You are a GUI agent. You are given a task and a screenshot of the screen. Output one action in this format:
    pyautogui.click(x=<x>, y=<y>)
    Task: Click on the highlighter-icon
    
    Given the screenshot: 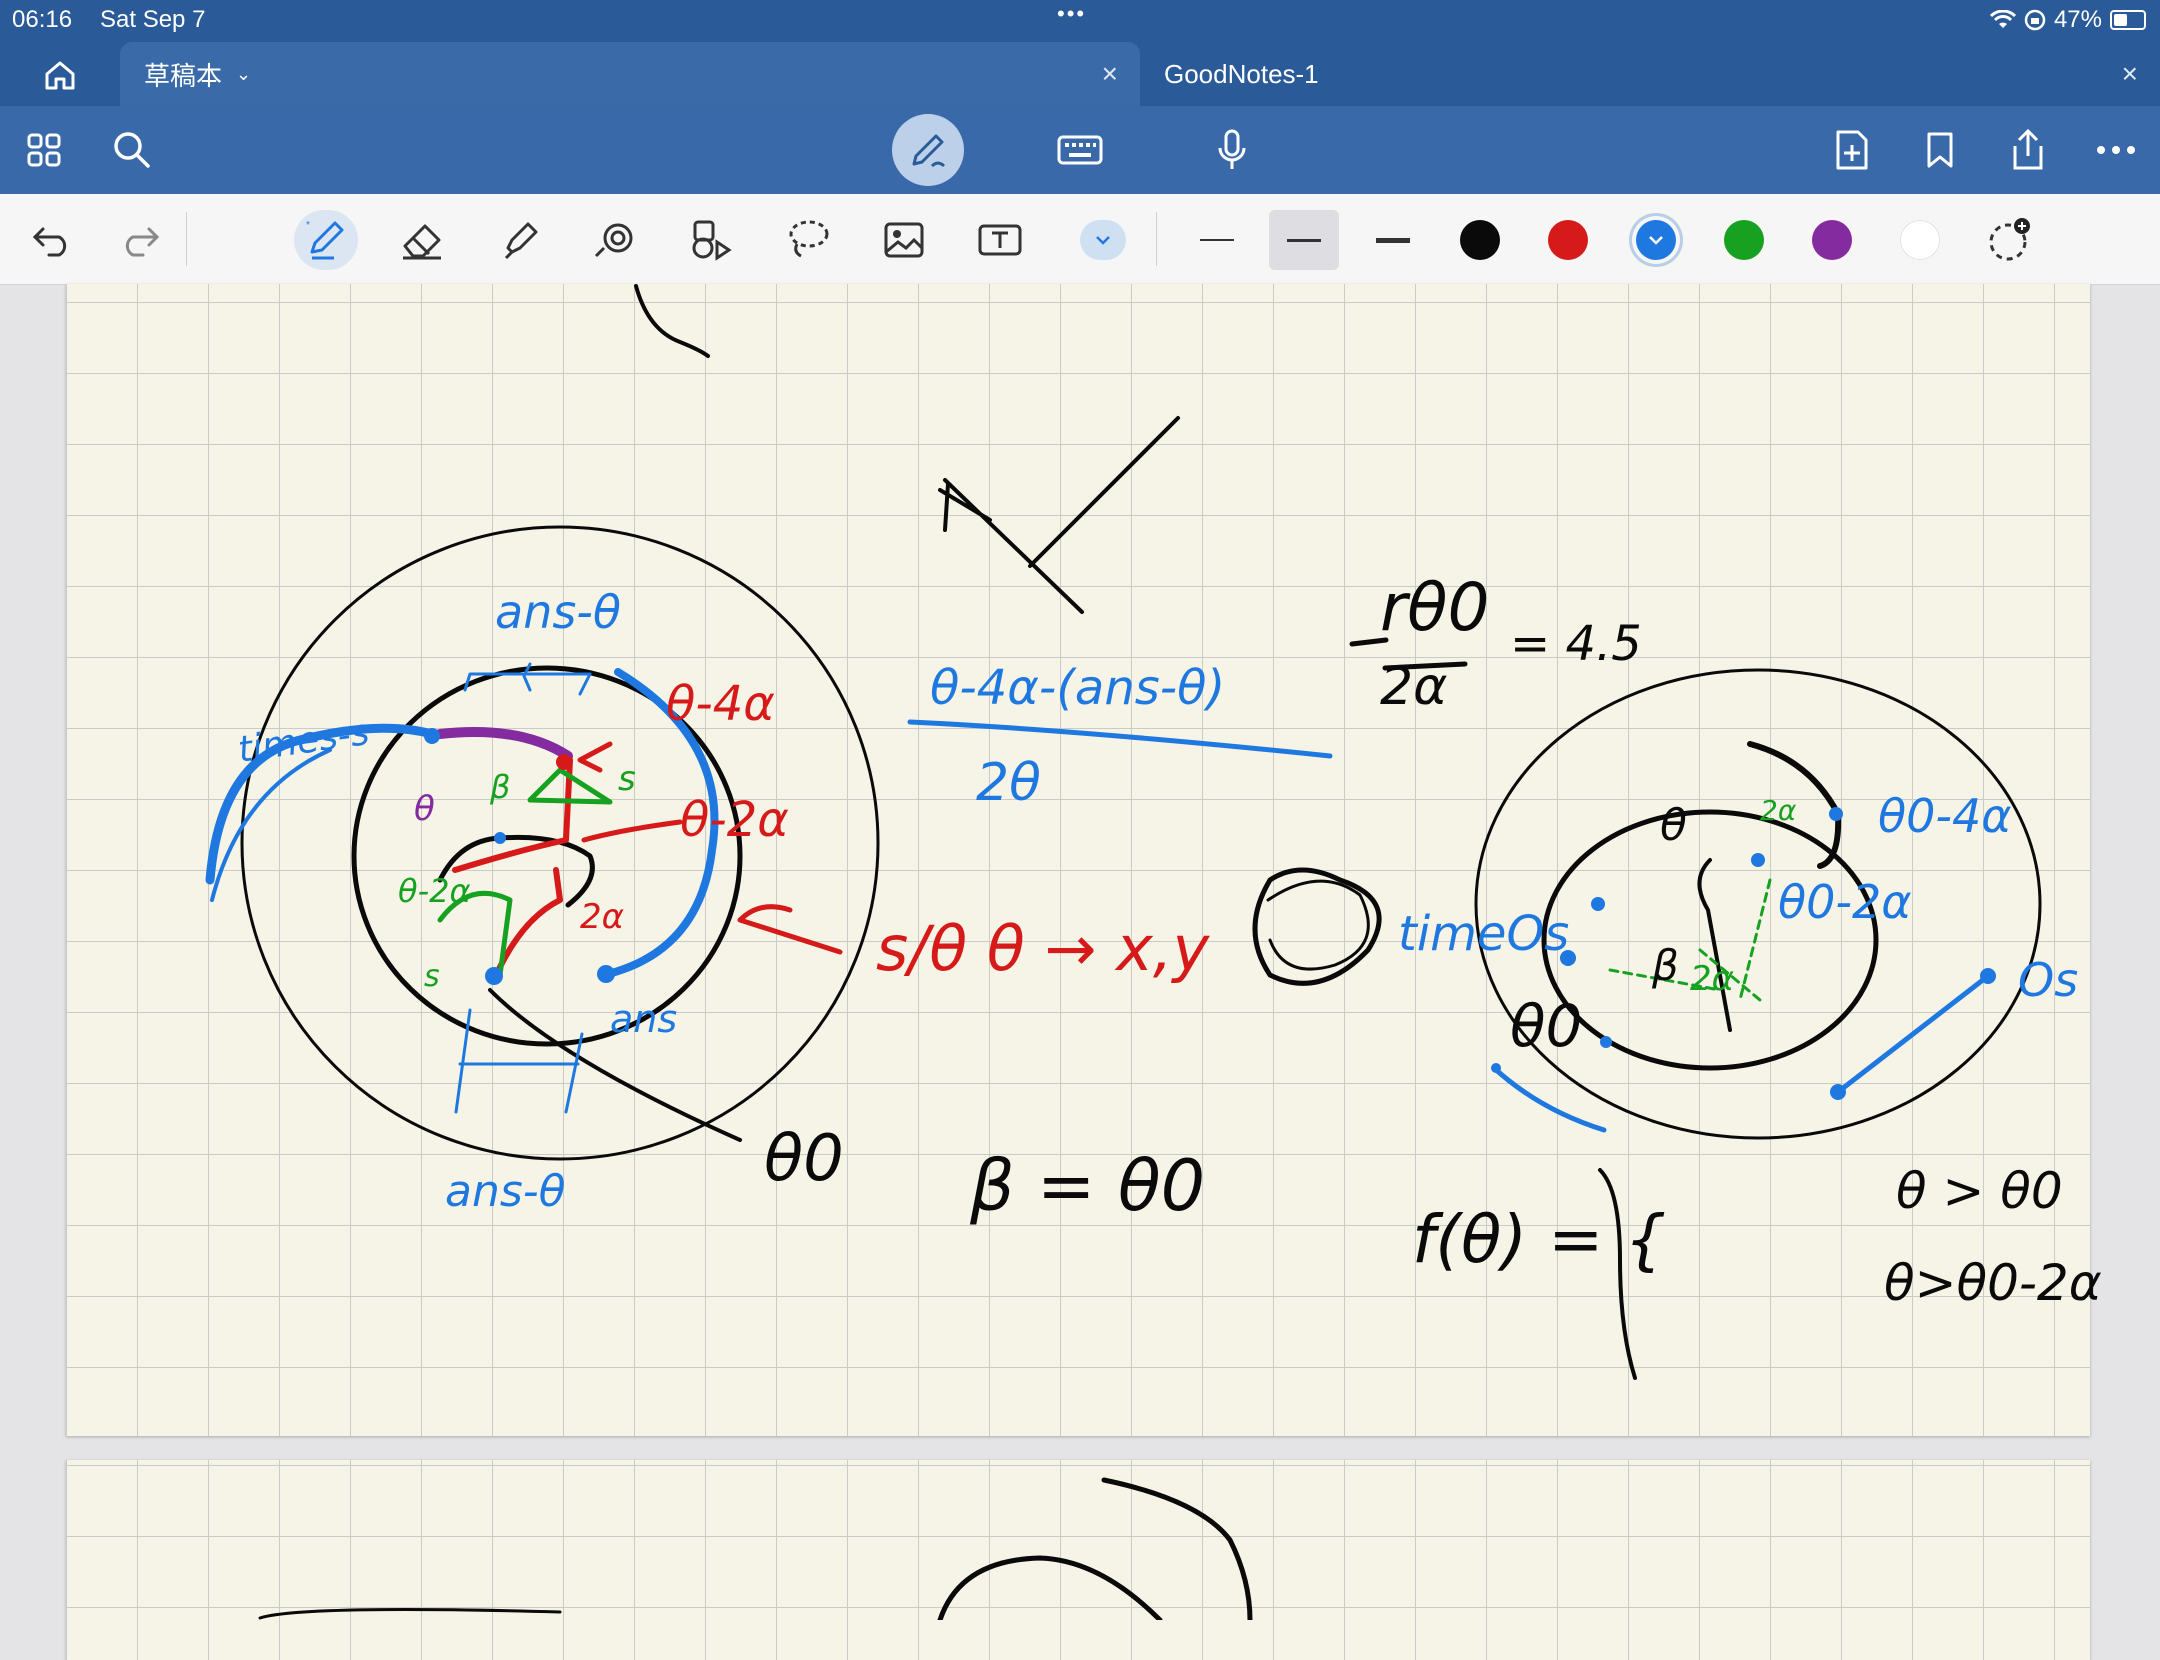 What is the action you would take?
    pyautogui.click(x=521, y=241)
    